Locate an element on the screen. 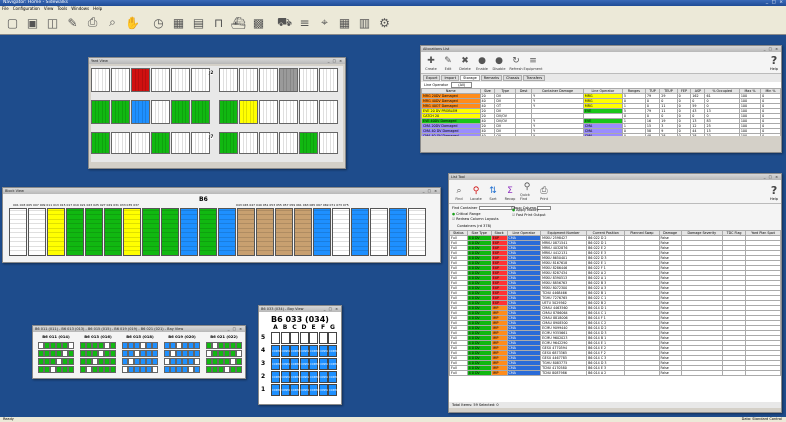 Image resolution: width=786 pixels, height=422 pixels. list-tool-titlebar: List Tool _ □ × is located at coordinates (615, 177).